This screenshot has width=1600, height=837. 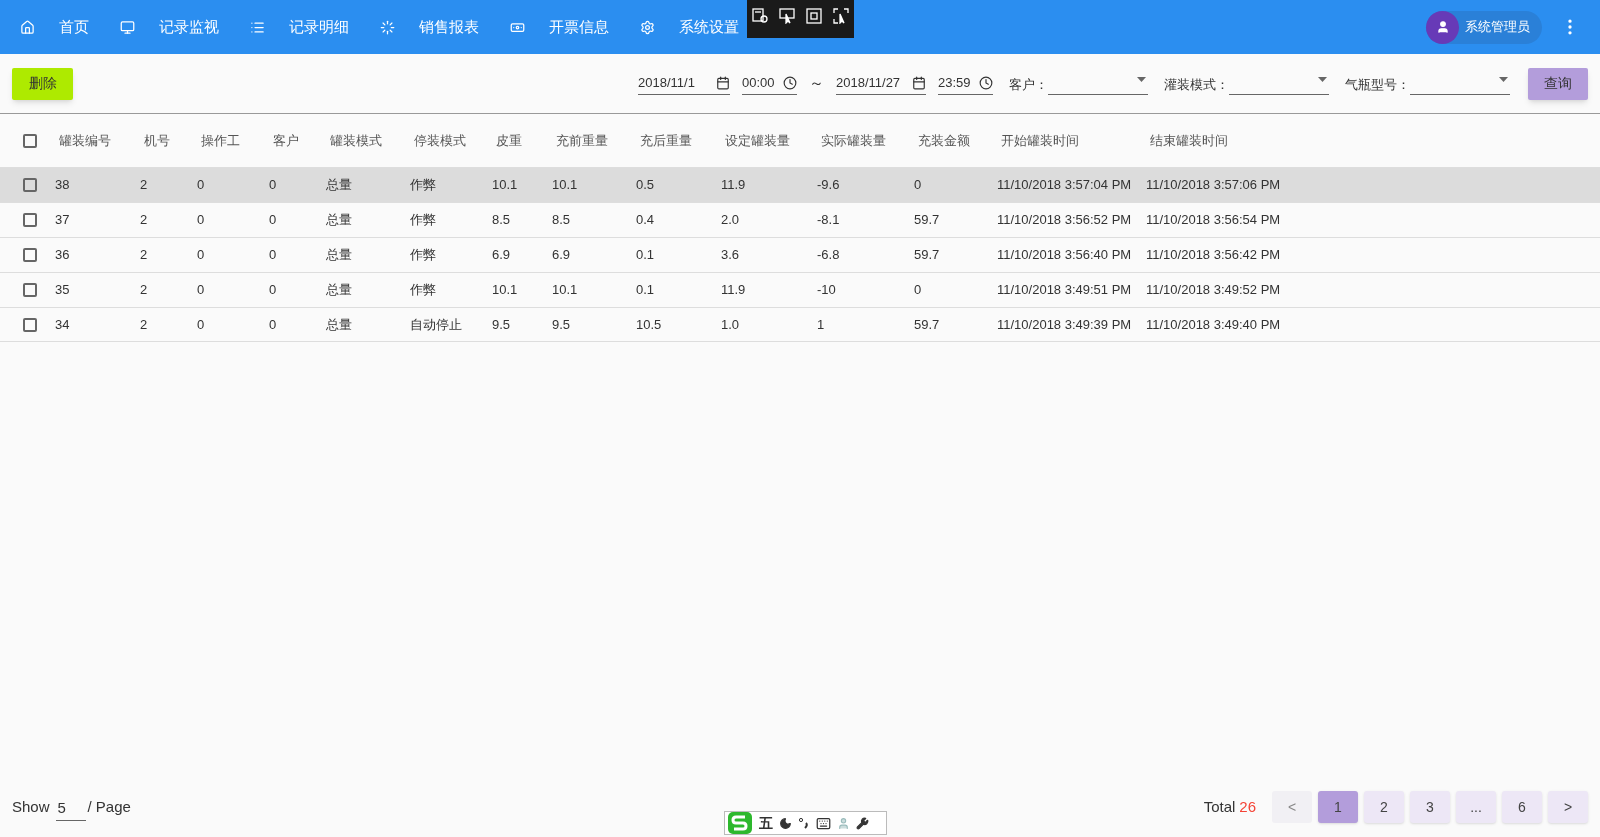 What do you see at coordinates (787, 16) in the screenshot?
I see `pointer-icon` at bounding box center [787, 16].